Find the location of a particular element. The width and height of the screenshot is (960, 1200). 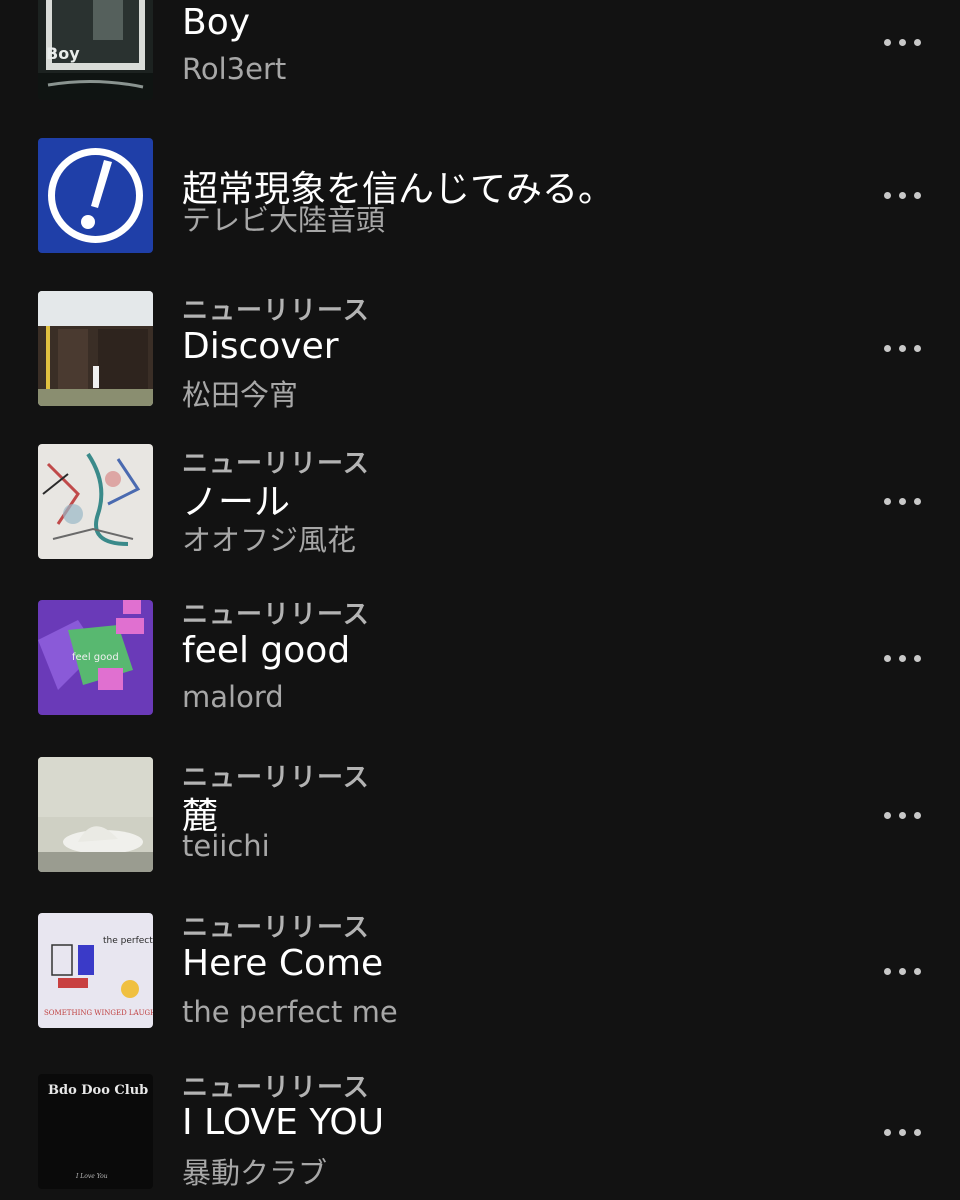

svg-text: the perfect me is located at coordinates (128, 941).